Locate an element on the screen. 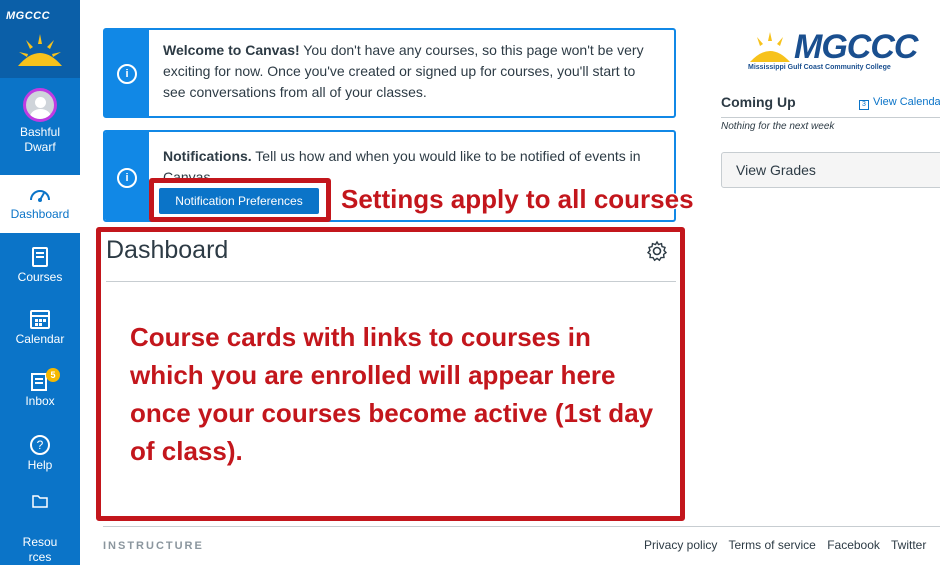 This screenshot has height=565, width=940. divider is located at coordinates (830, 117).